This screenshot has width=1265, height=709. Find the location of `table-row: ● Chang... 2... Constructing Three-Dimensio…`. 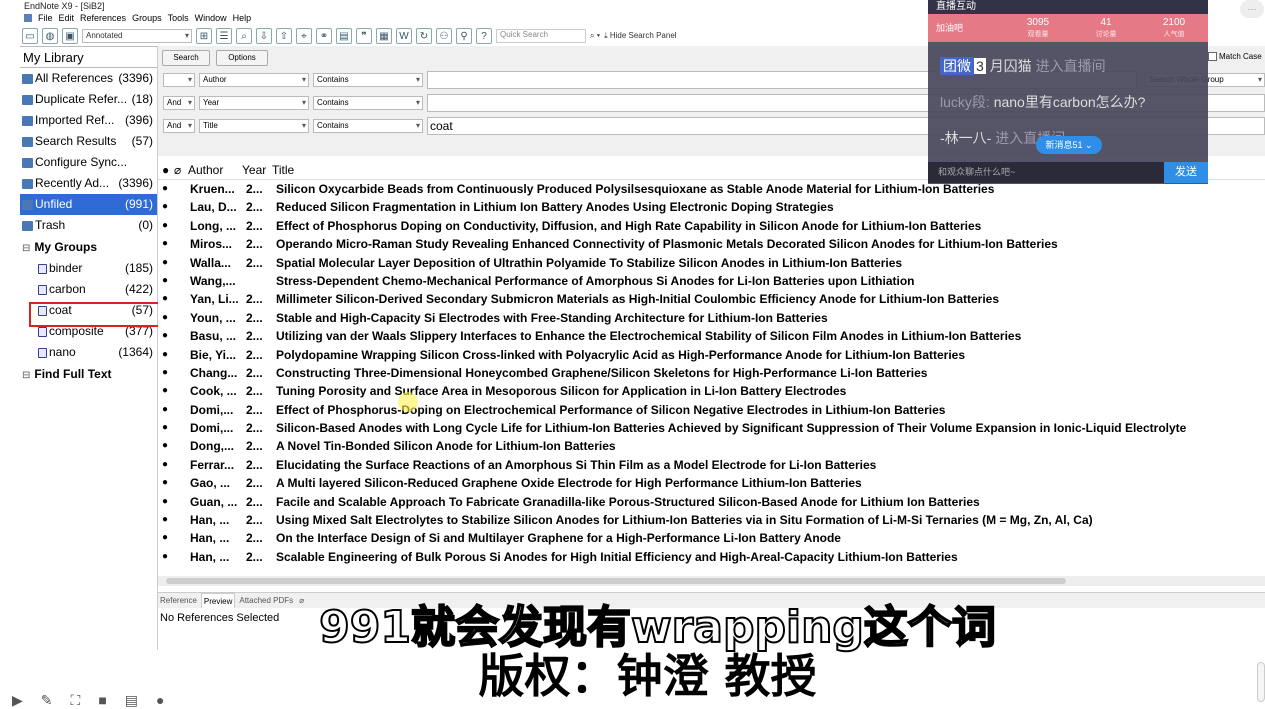

table-row: ● Chang... 2... Constructing Three-Dimensio… is located at coordinates (711, 373).